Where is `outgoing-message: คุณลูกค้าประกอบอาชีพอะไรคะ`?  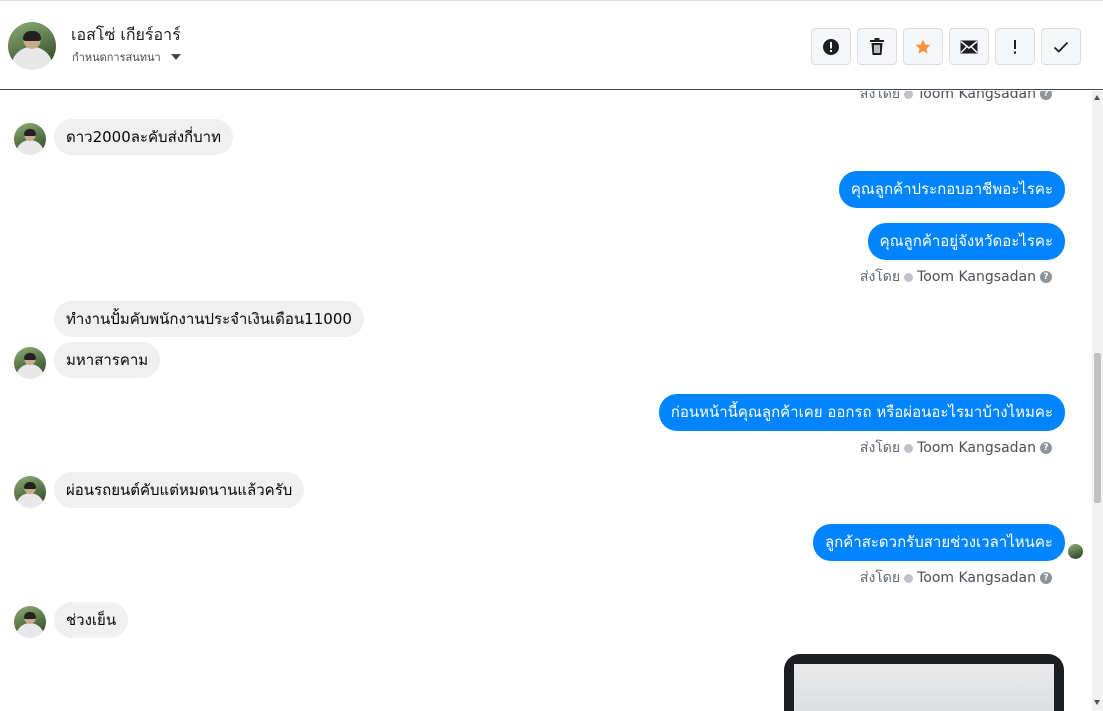 outgoing-message: คุณลูกค้าประกอบอาชีพอะไรคะ is located at coordinates (951, 189).